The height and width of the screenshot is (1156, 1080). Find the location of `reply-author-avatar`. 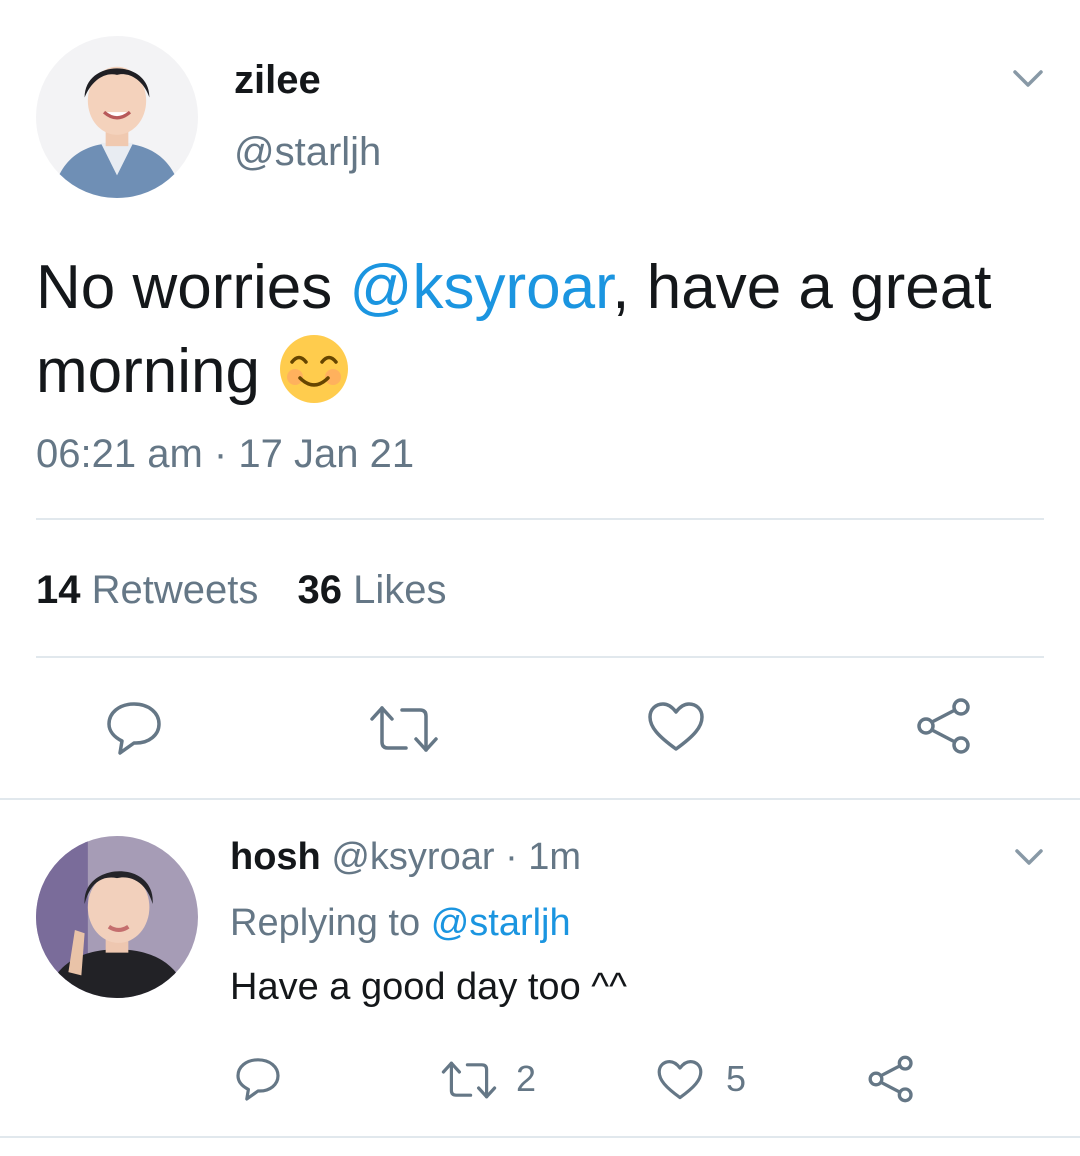

reply-author-avatar is located at coordinates (117, 917).